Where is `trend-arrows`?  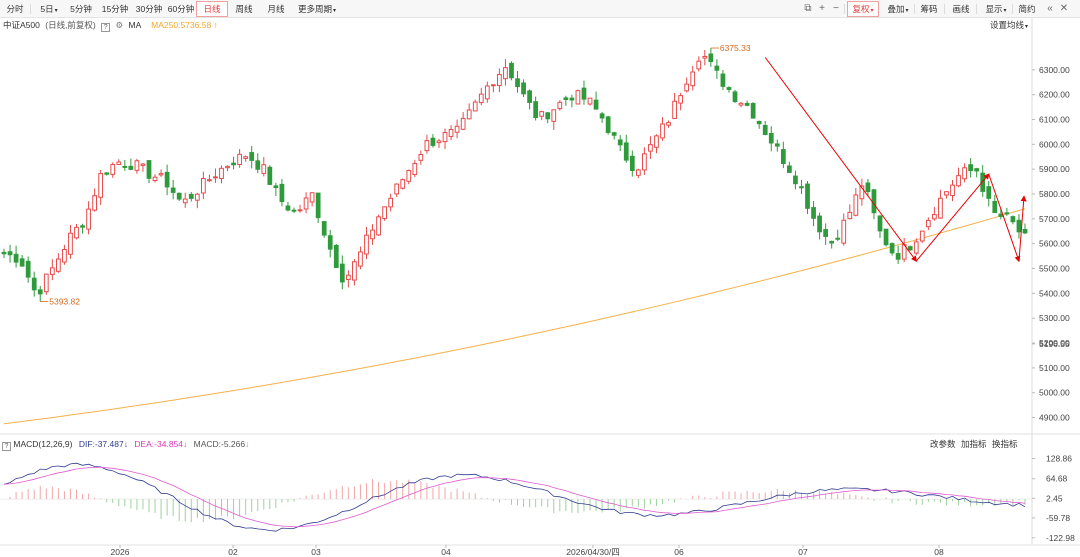
trend-arrows is located at coordinates (895, 160).